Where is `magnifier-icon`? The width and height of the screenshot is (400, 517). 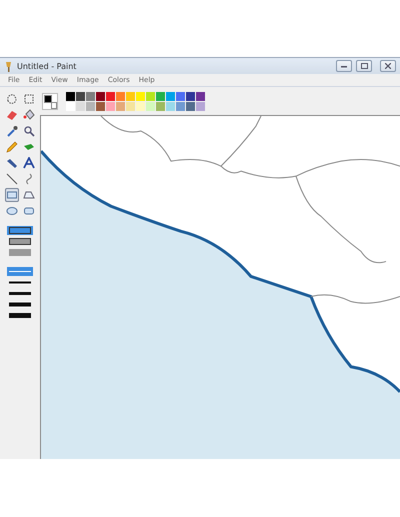 magnifier-icon is located at coordinates (28, 131).